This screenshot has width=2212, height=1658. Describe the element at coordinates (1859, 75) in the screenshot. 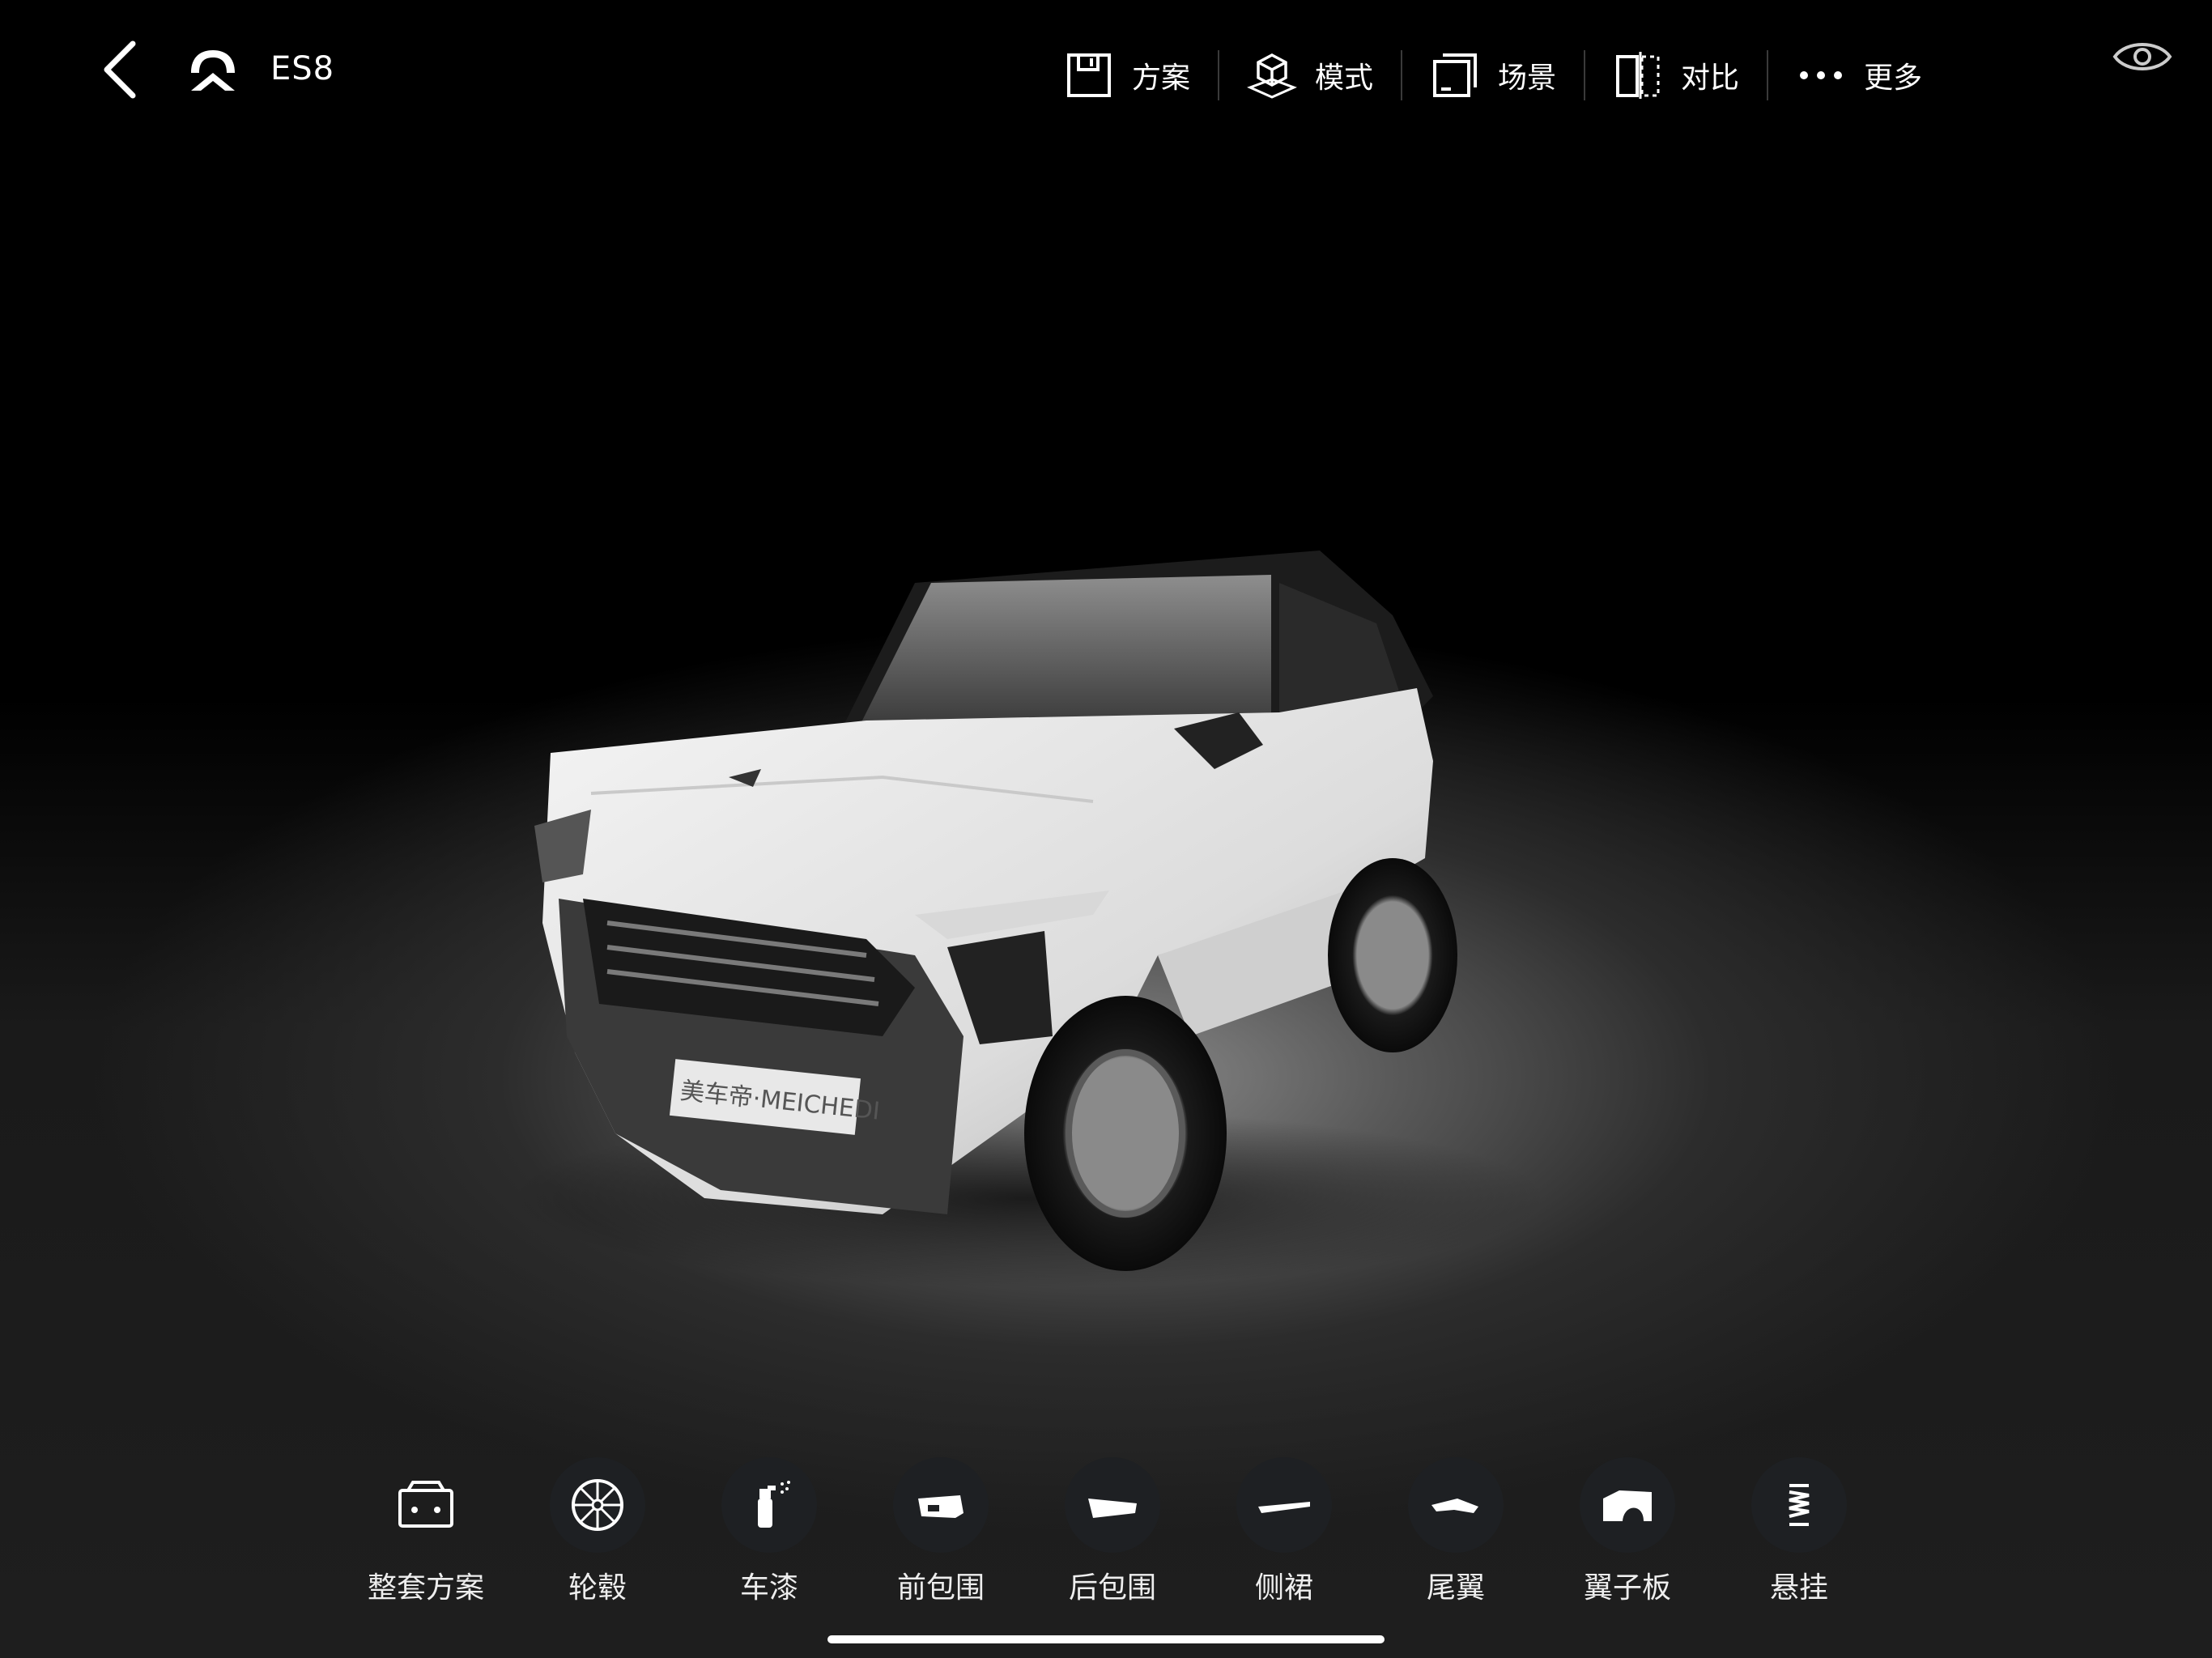

I see `more-button: 更多` at that location.